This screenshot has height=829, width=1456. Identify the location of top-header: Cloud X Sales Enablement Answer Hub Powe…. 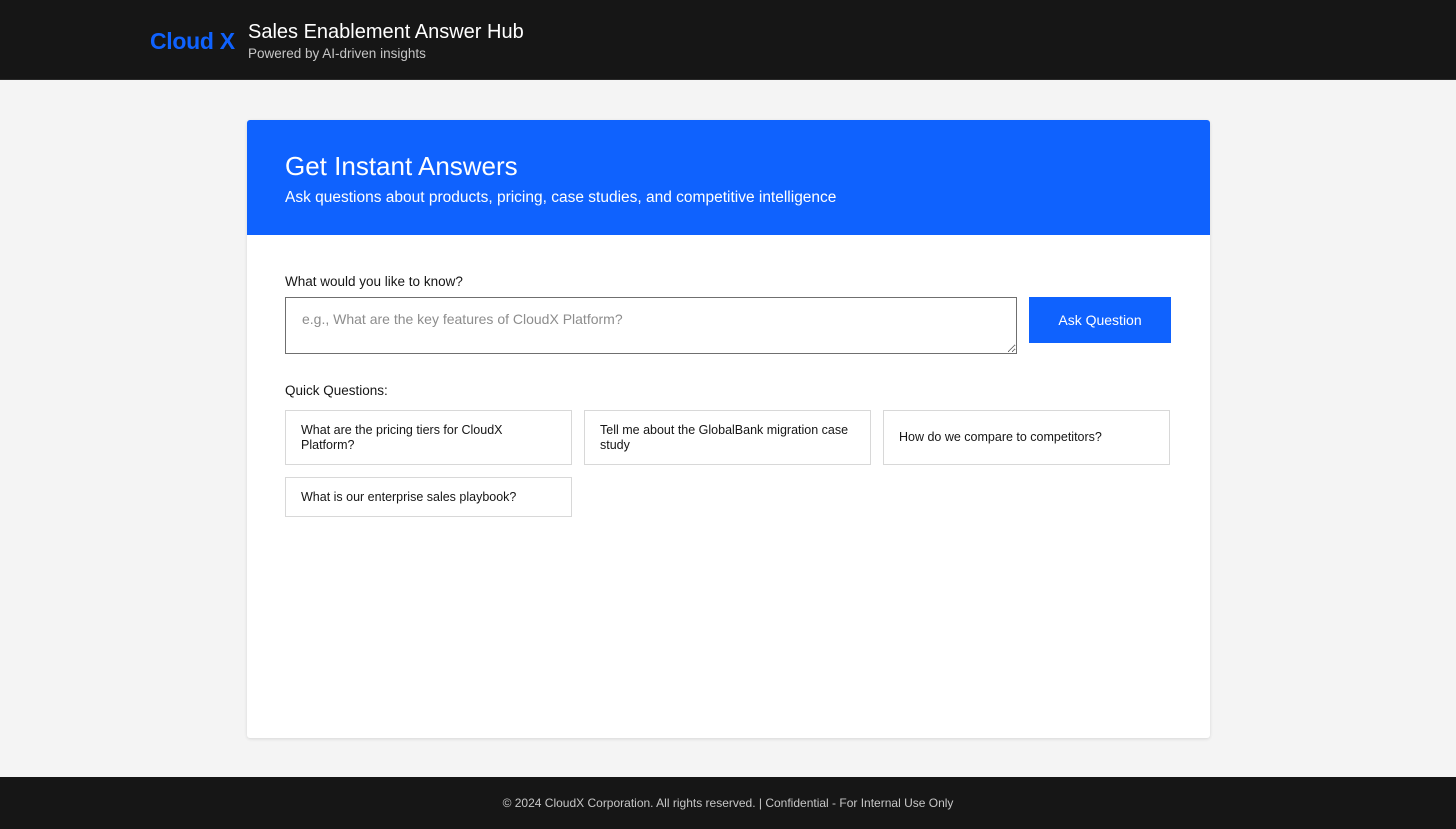
(728, 40).